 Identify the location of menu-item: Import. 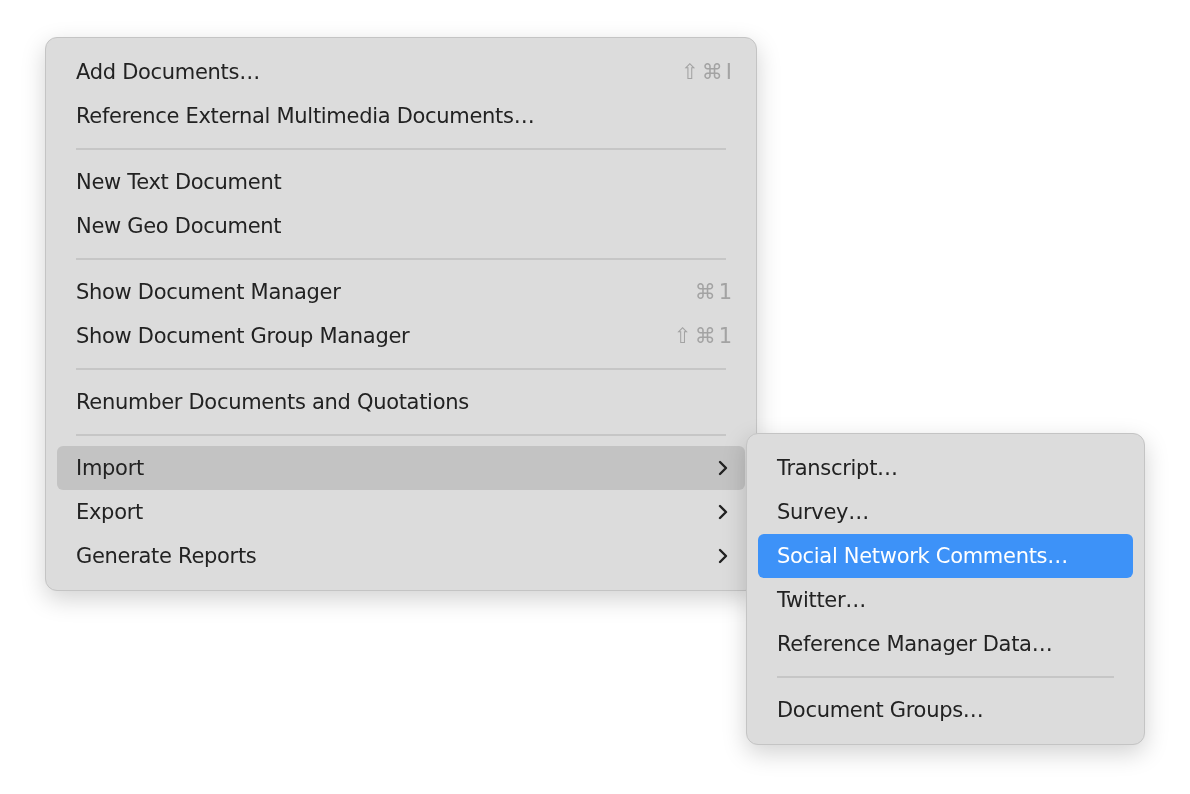
(401, 468).